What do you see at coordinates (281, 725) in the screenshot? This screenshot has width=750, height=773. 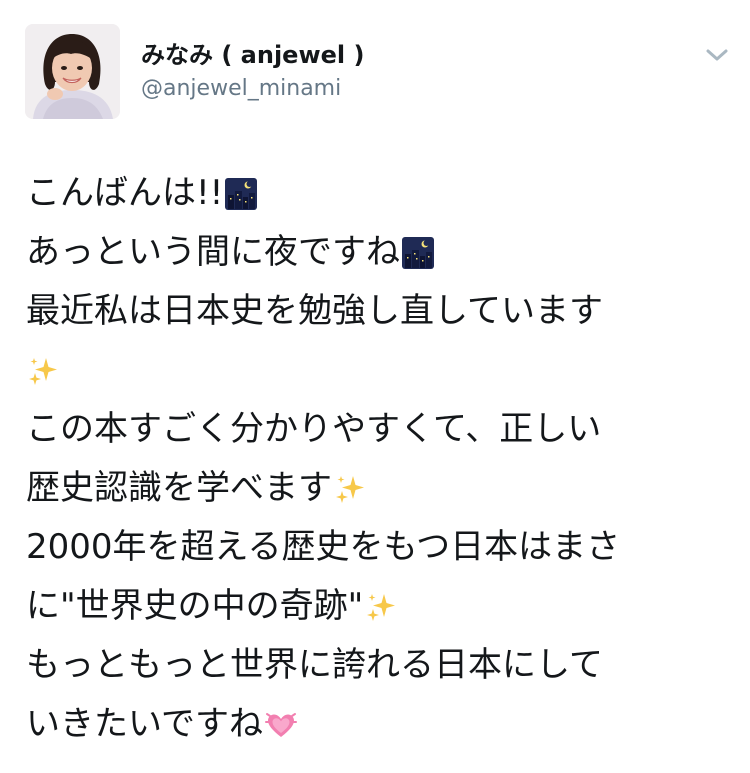 I see `growing-heart-emoji-icon` at bounding box center [281, 725].